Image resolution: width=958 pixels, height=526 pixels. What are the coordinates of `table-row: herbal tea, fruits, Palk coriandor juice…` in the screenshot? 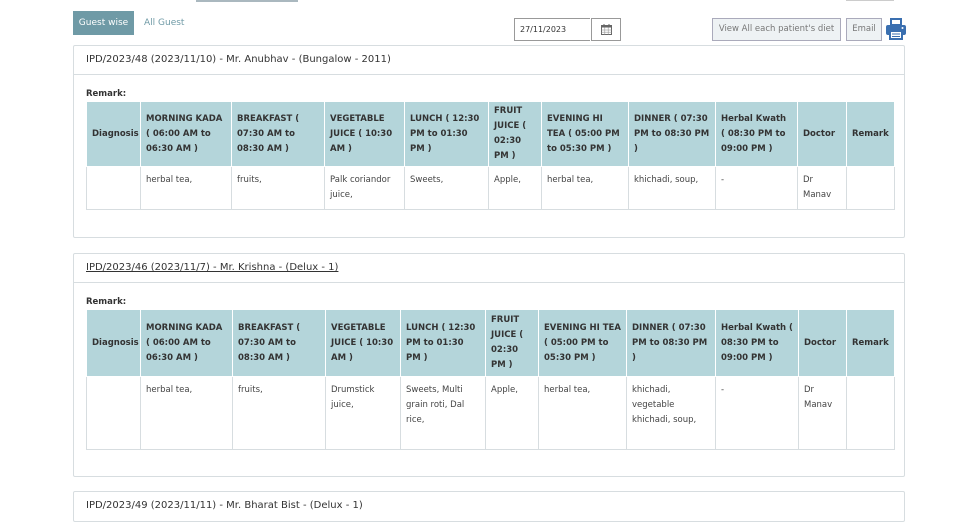 It's located at (490, 188).